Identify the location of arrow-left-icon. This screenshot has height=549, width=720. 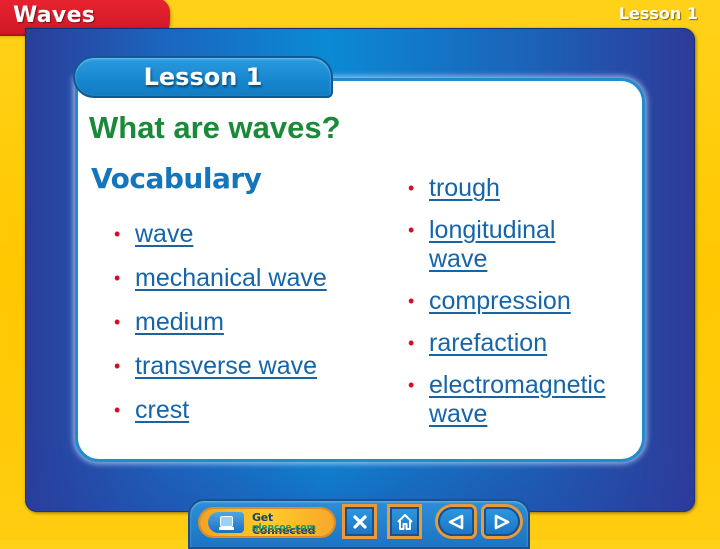
(456, 521).